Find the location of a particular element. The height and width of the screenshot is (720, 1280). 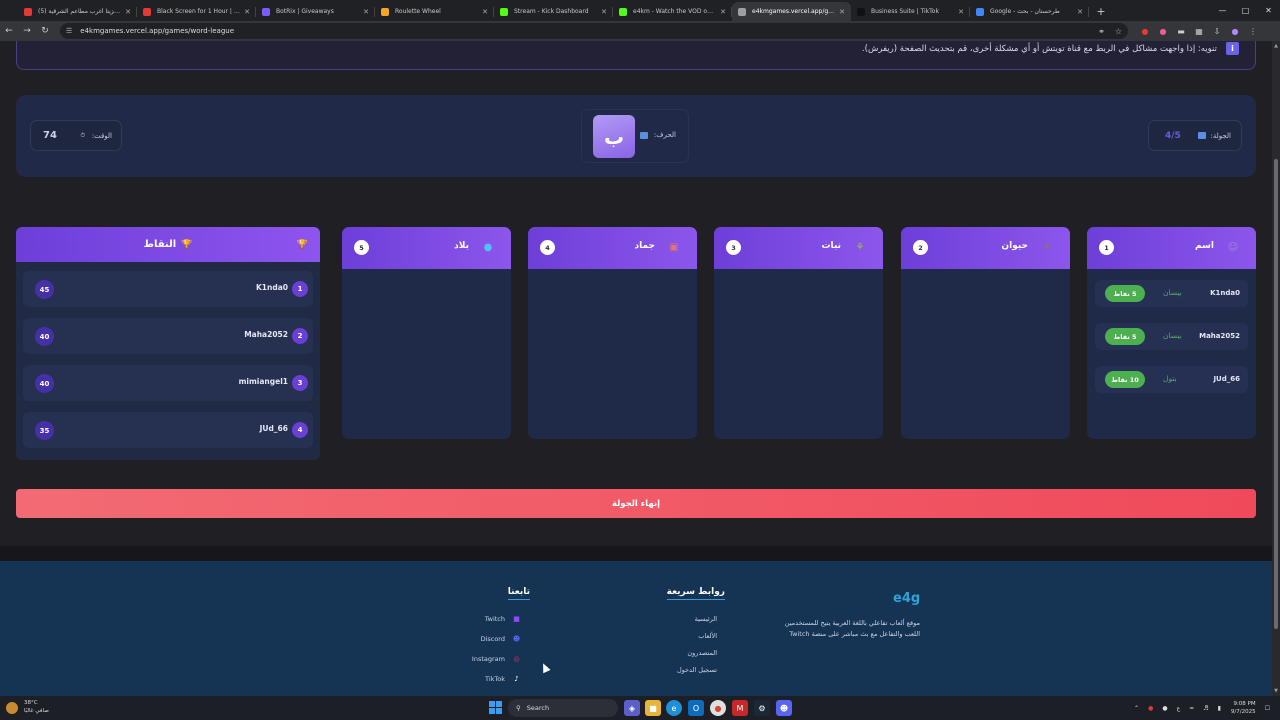

social-link: Discord ☻ is located at coordinates (501, 638).